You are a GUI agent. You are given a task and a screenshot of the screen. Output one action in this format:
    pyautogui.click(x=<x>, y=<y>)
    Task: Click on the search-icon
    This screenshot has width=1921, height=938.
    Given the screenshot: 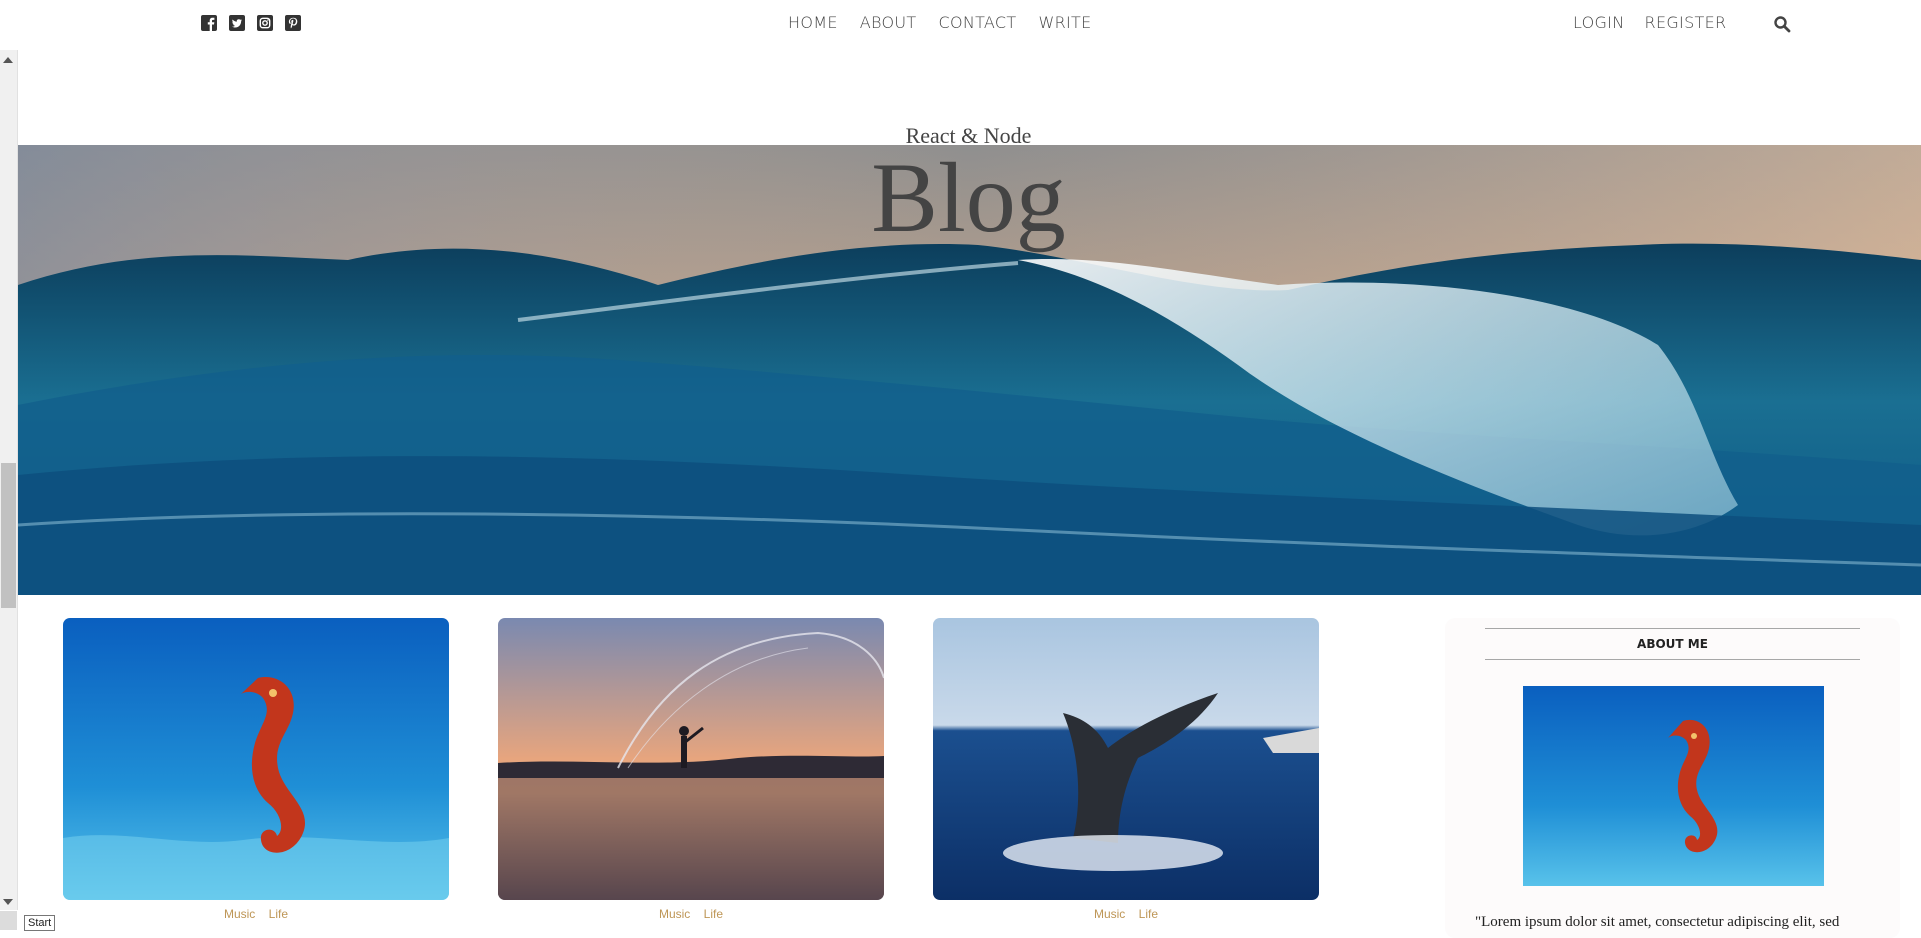 What is the action you would take?
    pyautogui.click(x=1782, y=24)
    